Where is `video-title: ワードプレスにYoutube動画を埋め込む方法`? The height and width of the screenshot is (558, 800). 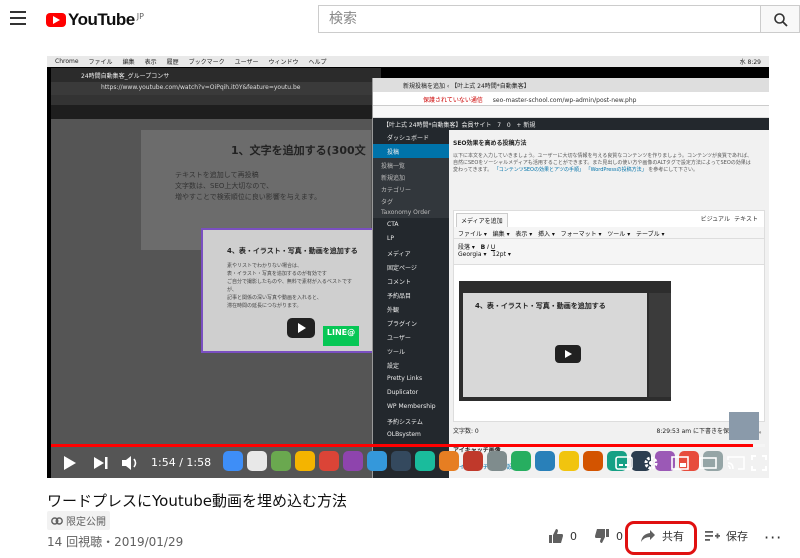
video-title: ワードプレスにYoutube動画を埋め込む方法 is located at coordinates (197, 501).